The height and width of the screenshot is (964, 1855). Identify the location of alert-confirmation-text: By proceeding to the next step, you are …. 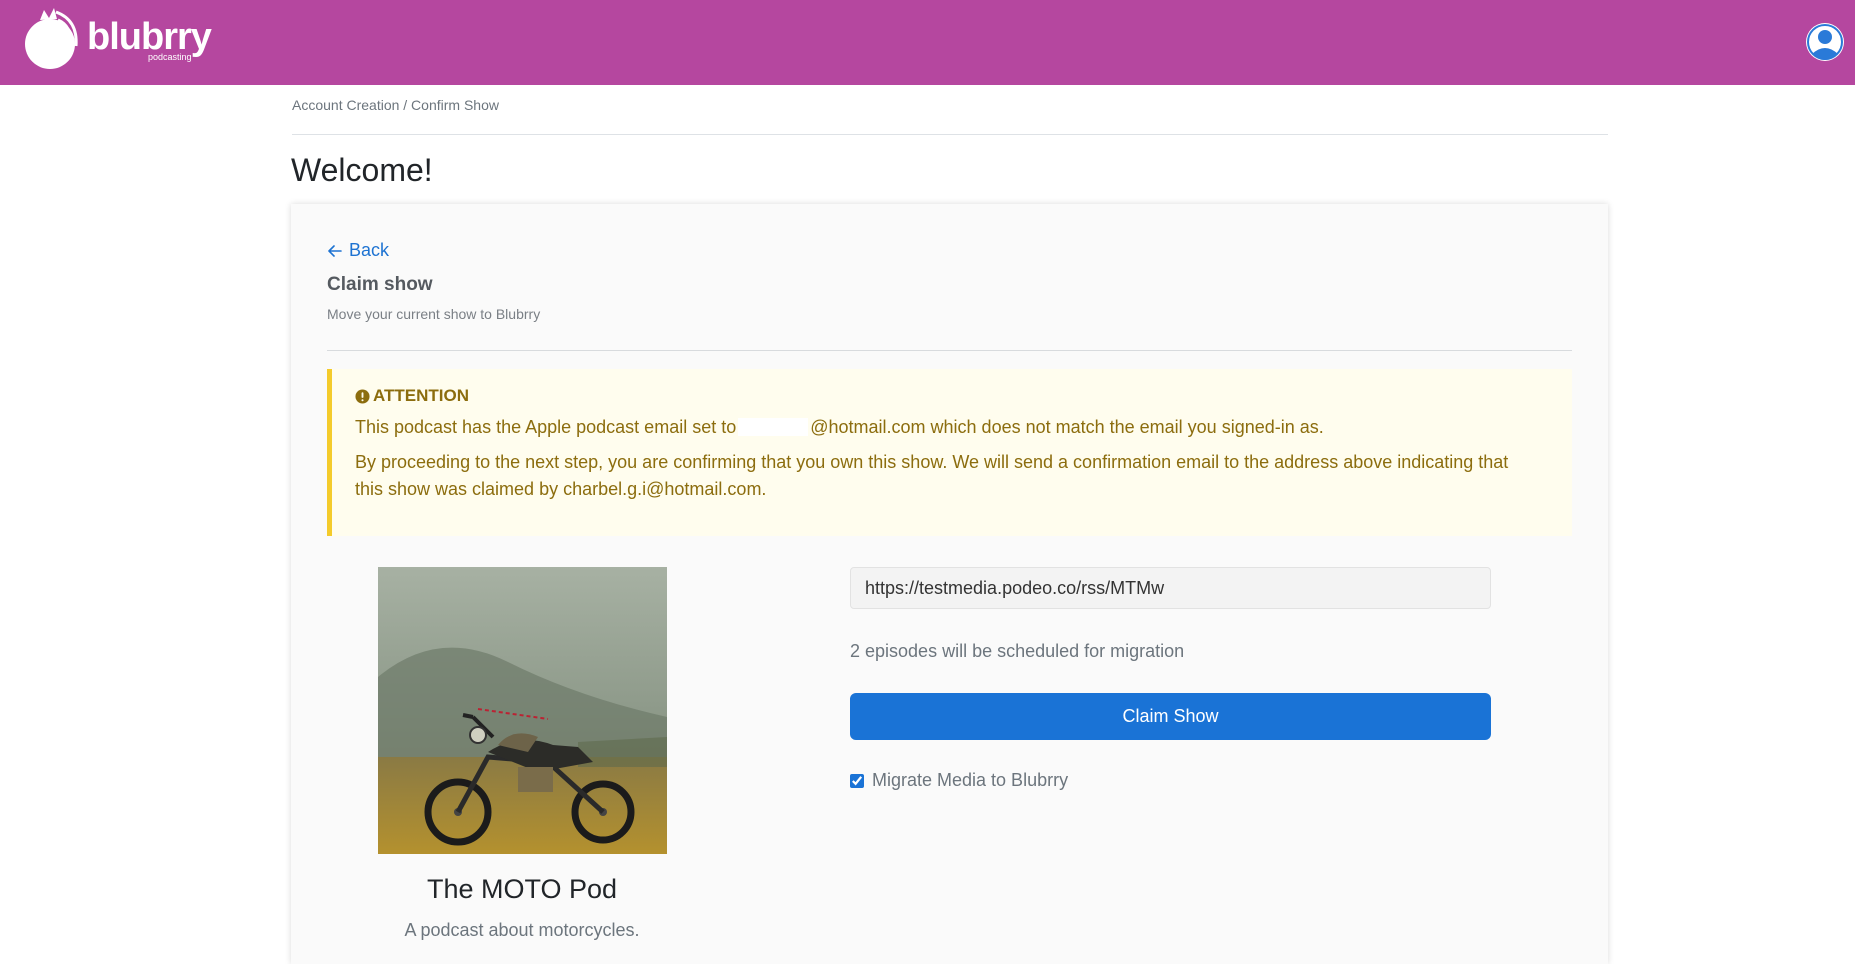
(932, 475).